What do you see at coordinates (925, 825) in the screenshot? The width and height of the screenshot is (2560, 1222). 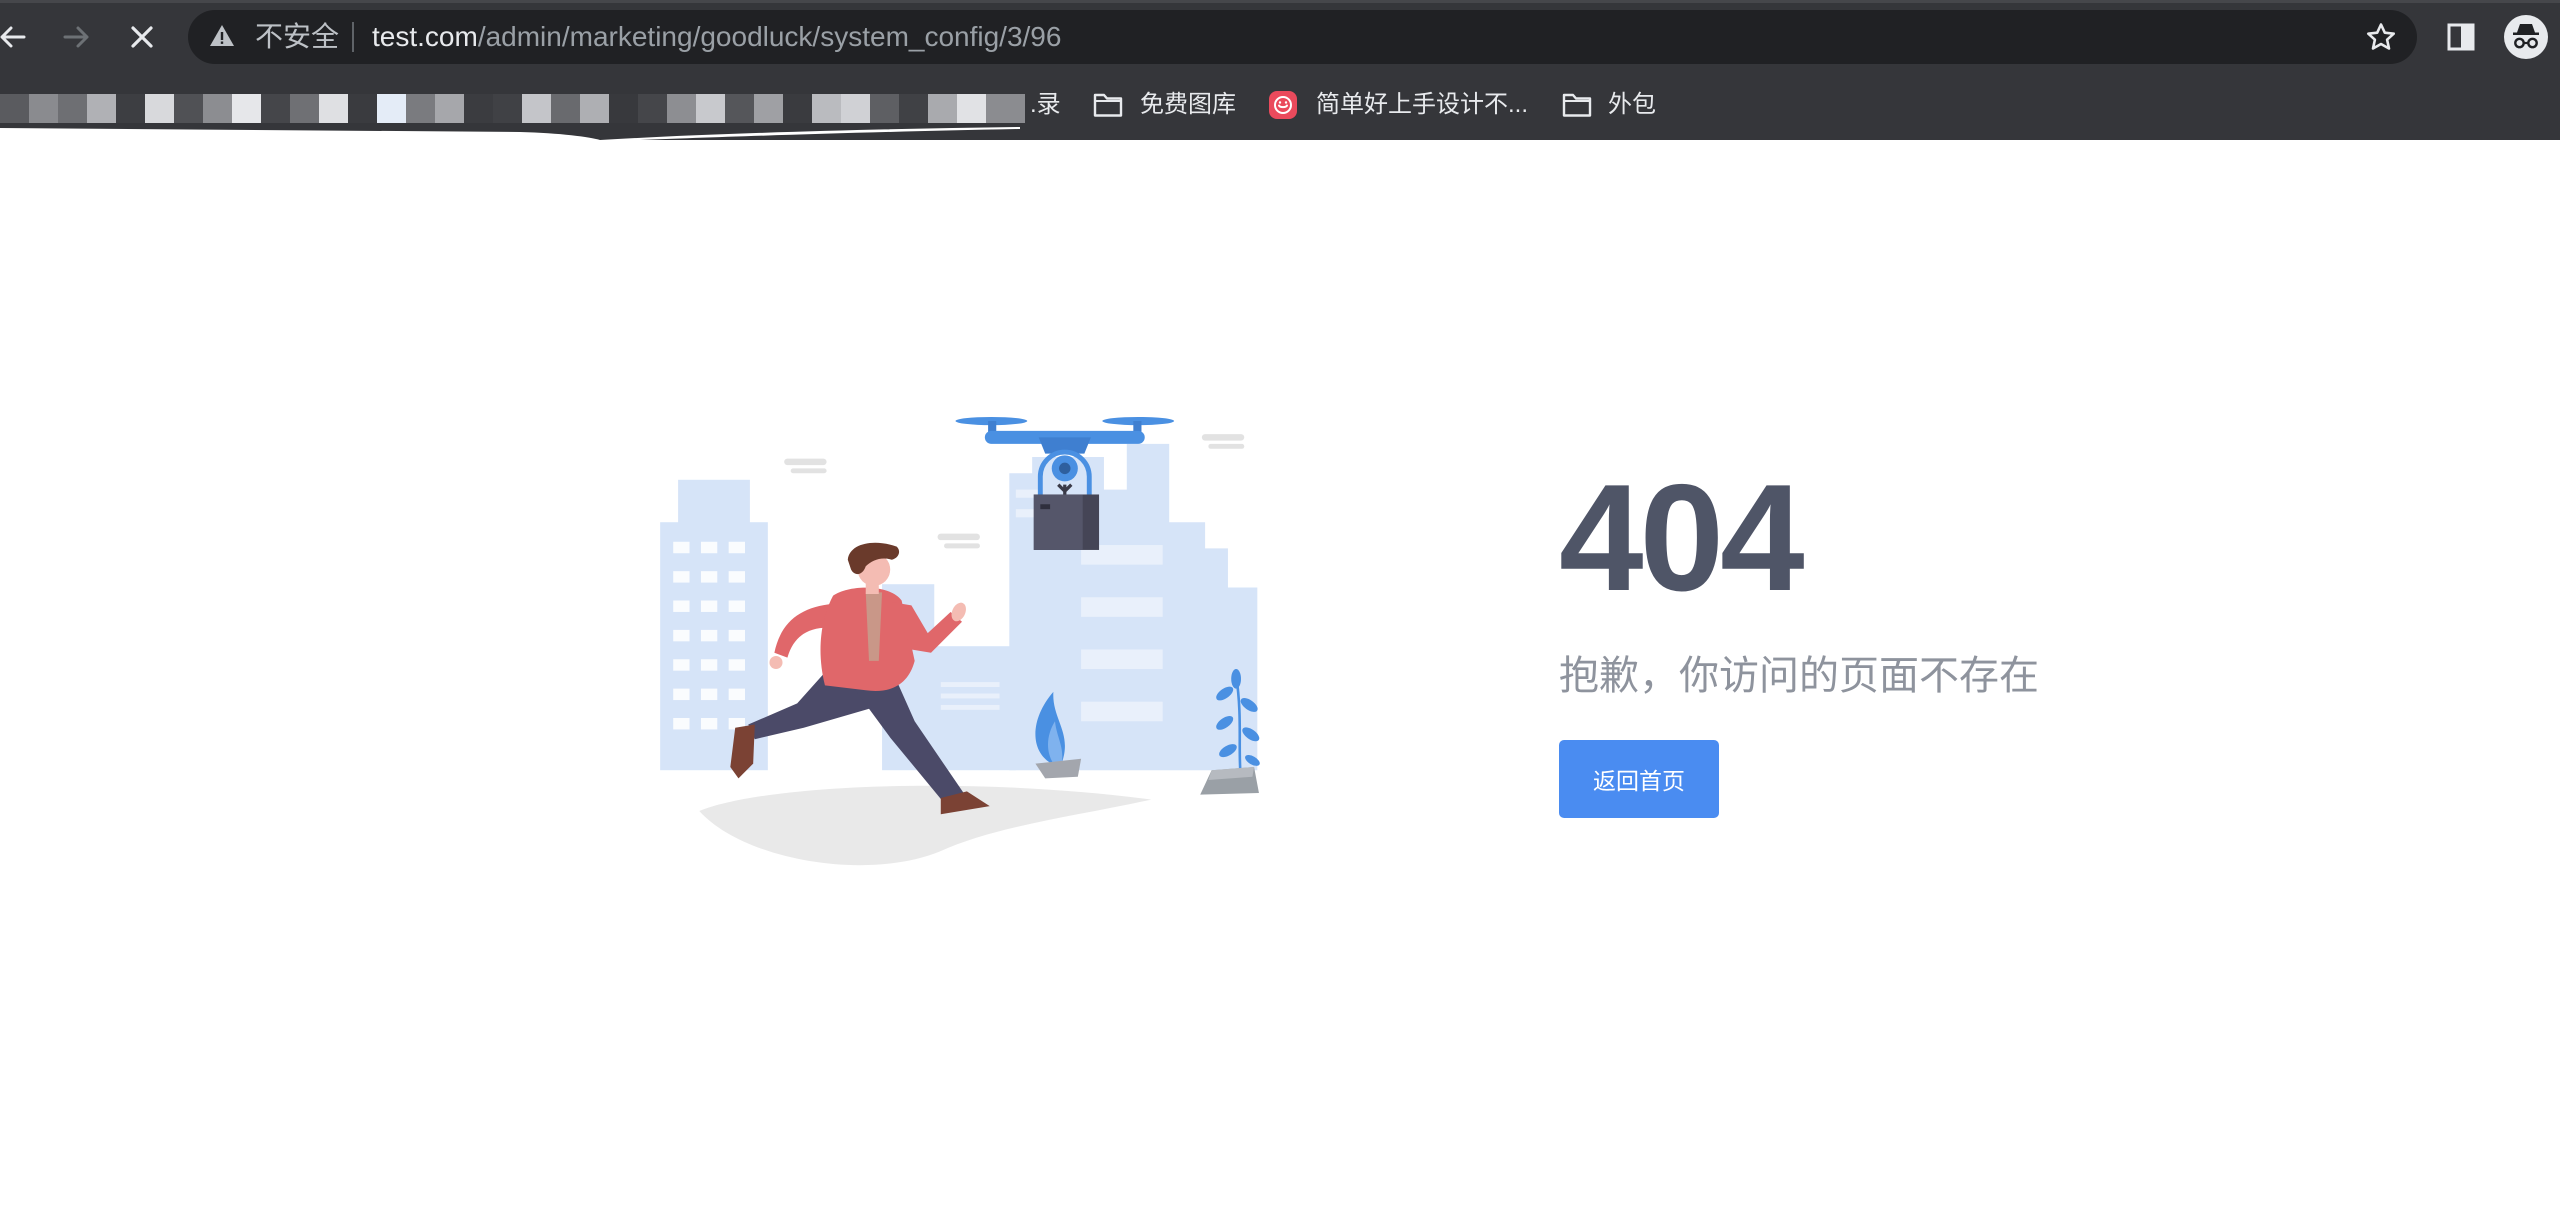 I see `ground-shadow` at bounding box center [925, 825].